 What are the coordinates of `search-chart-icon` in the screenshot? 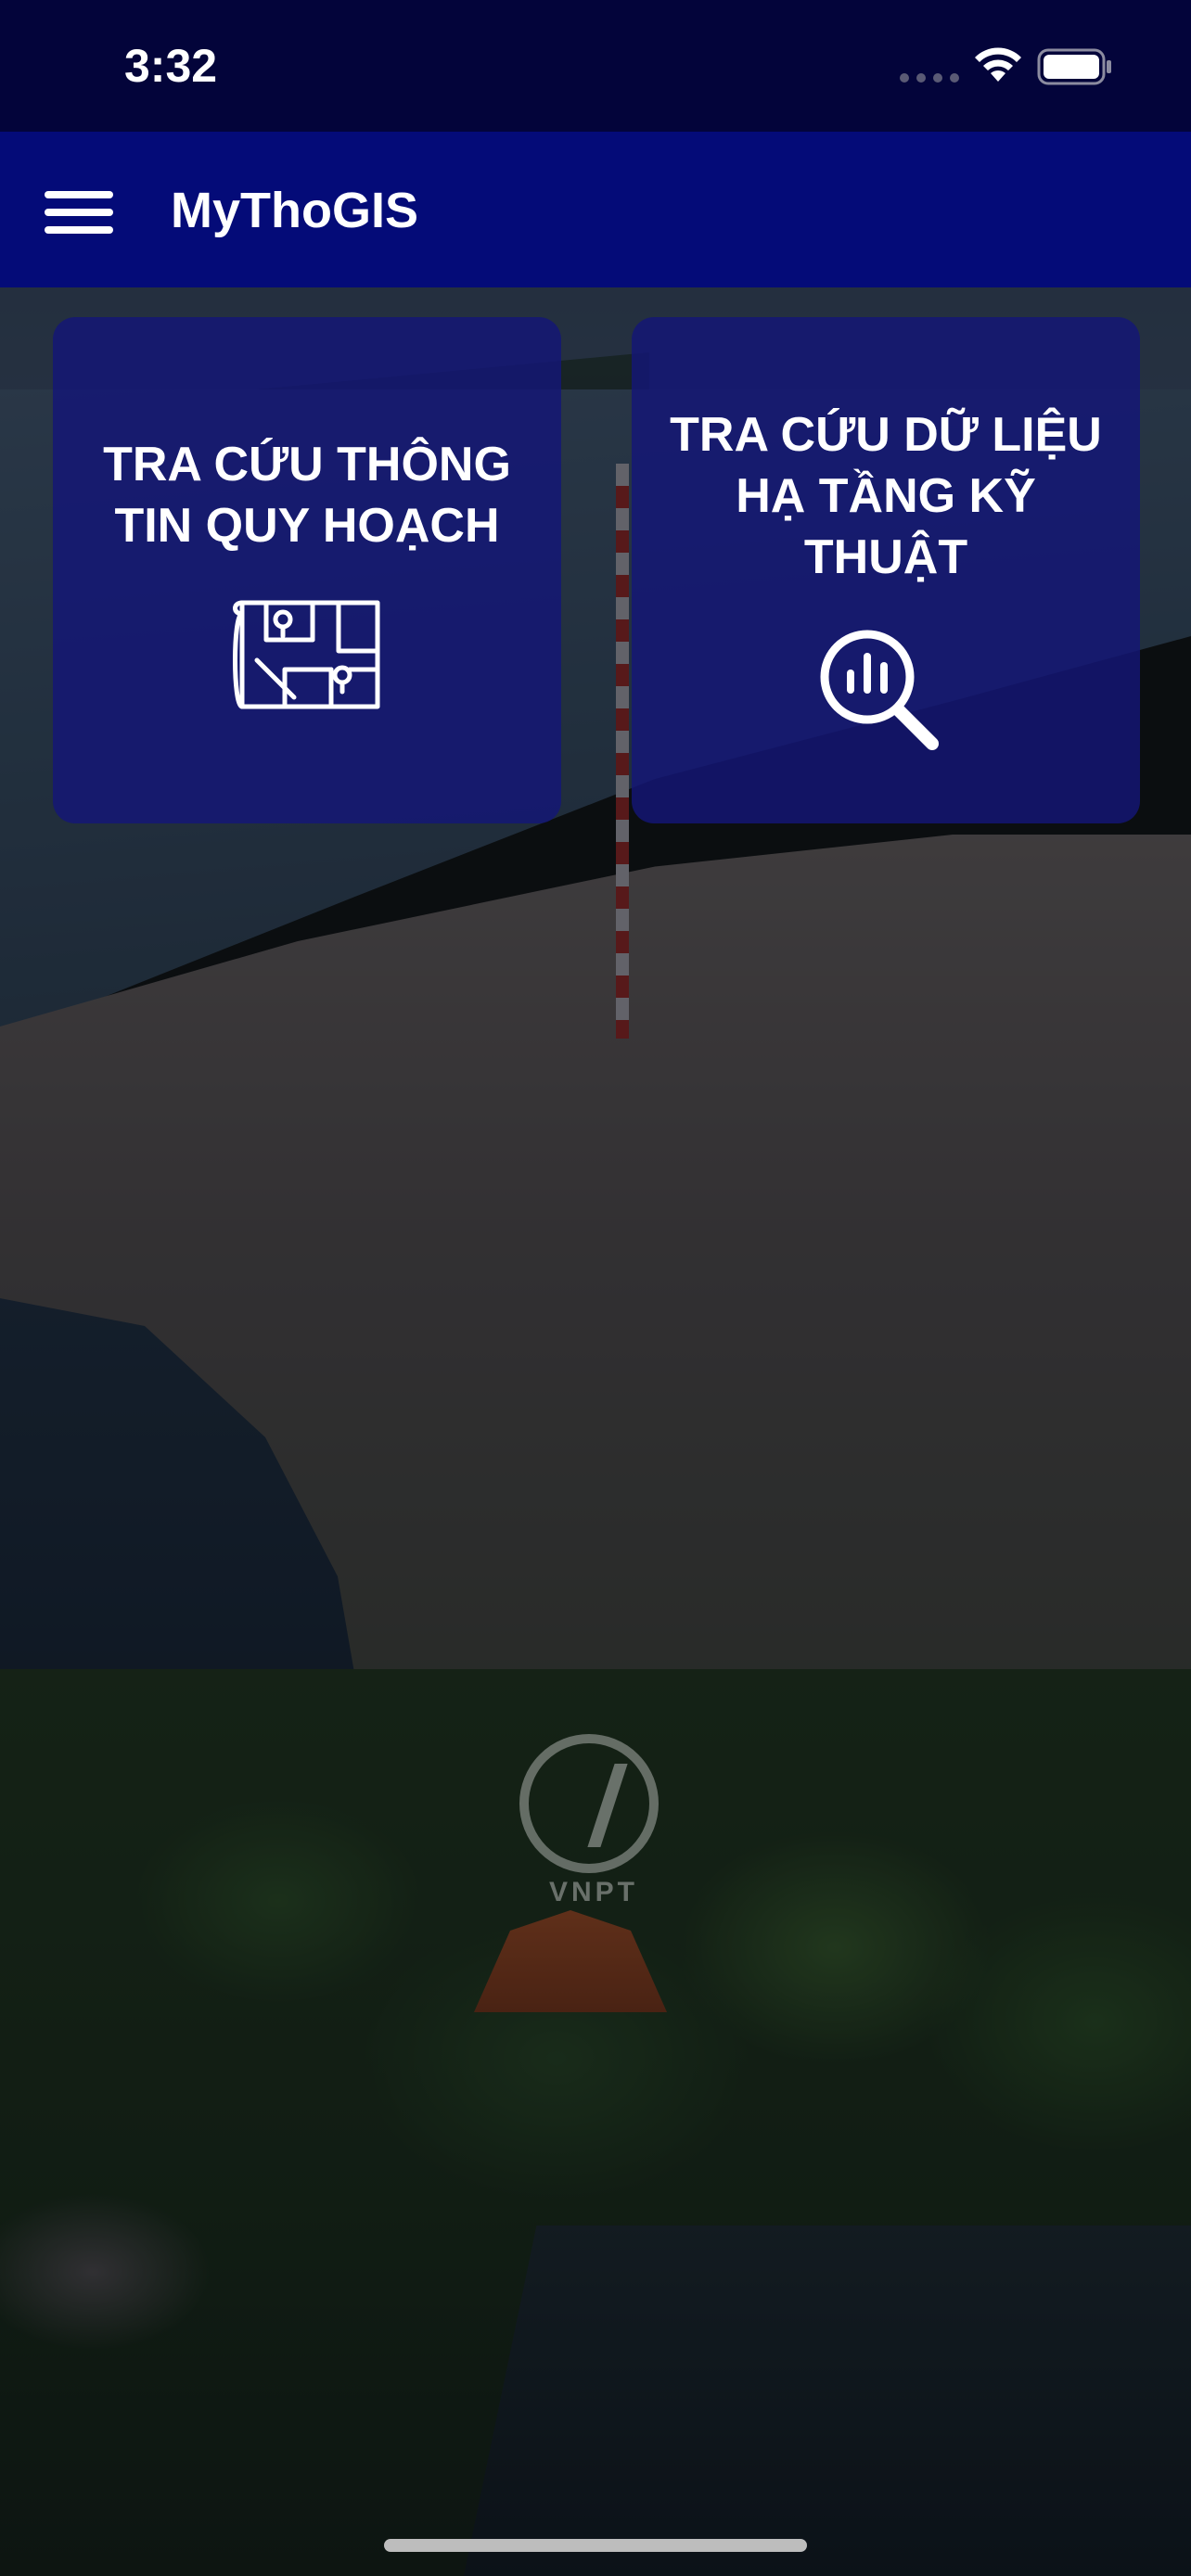 It's located at (879, 690).